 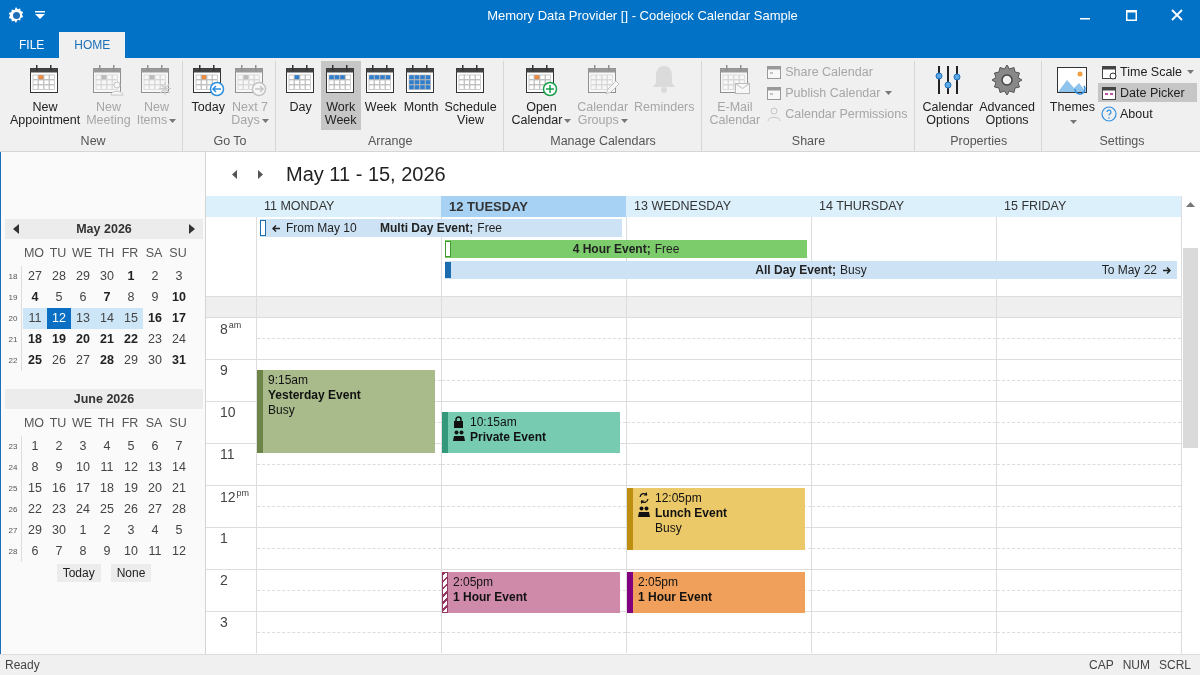 I want to click on day-cell: 15, so click(x=131, y=318).